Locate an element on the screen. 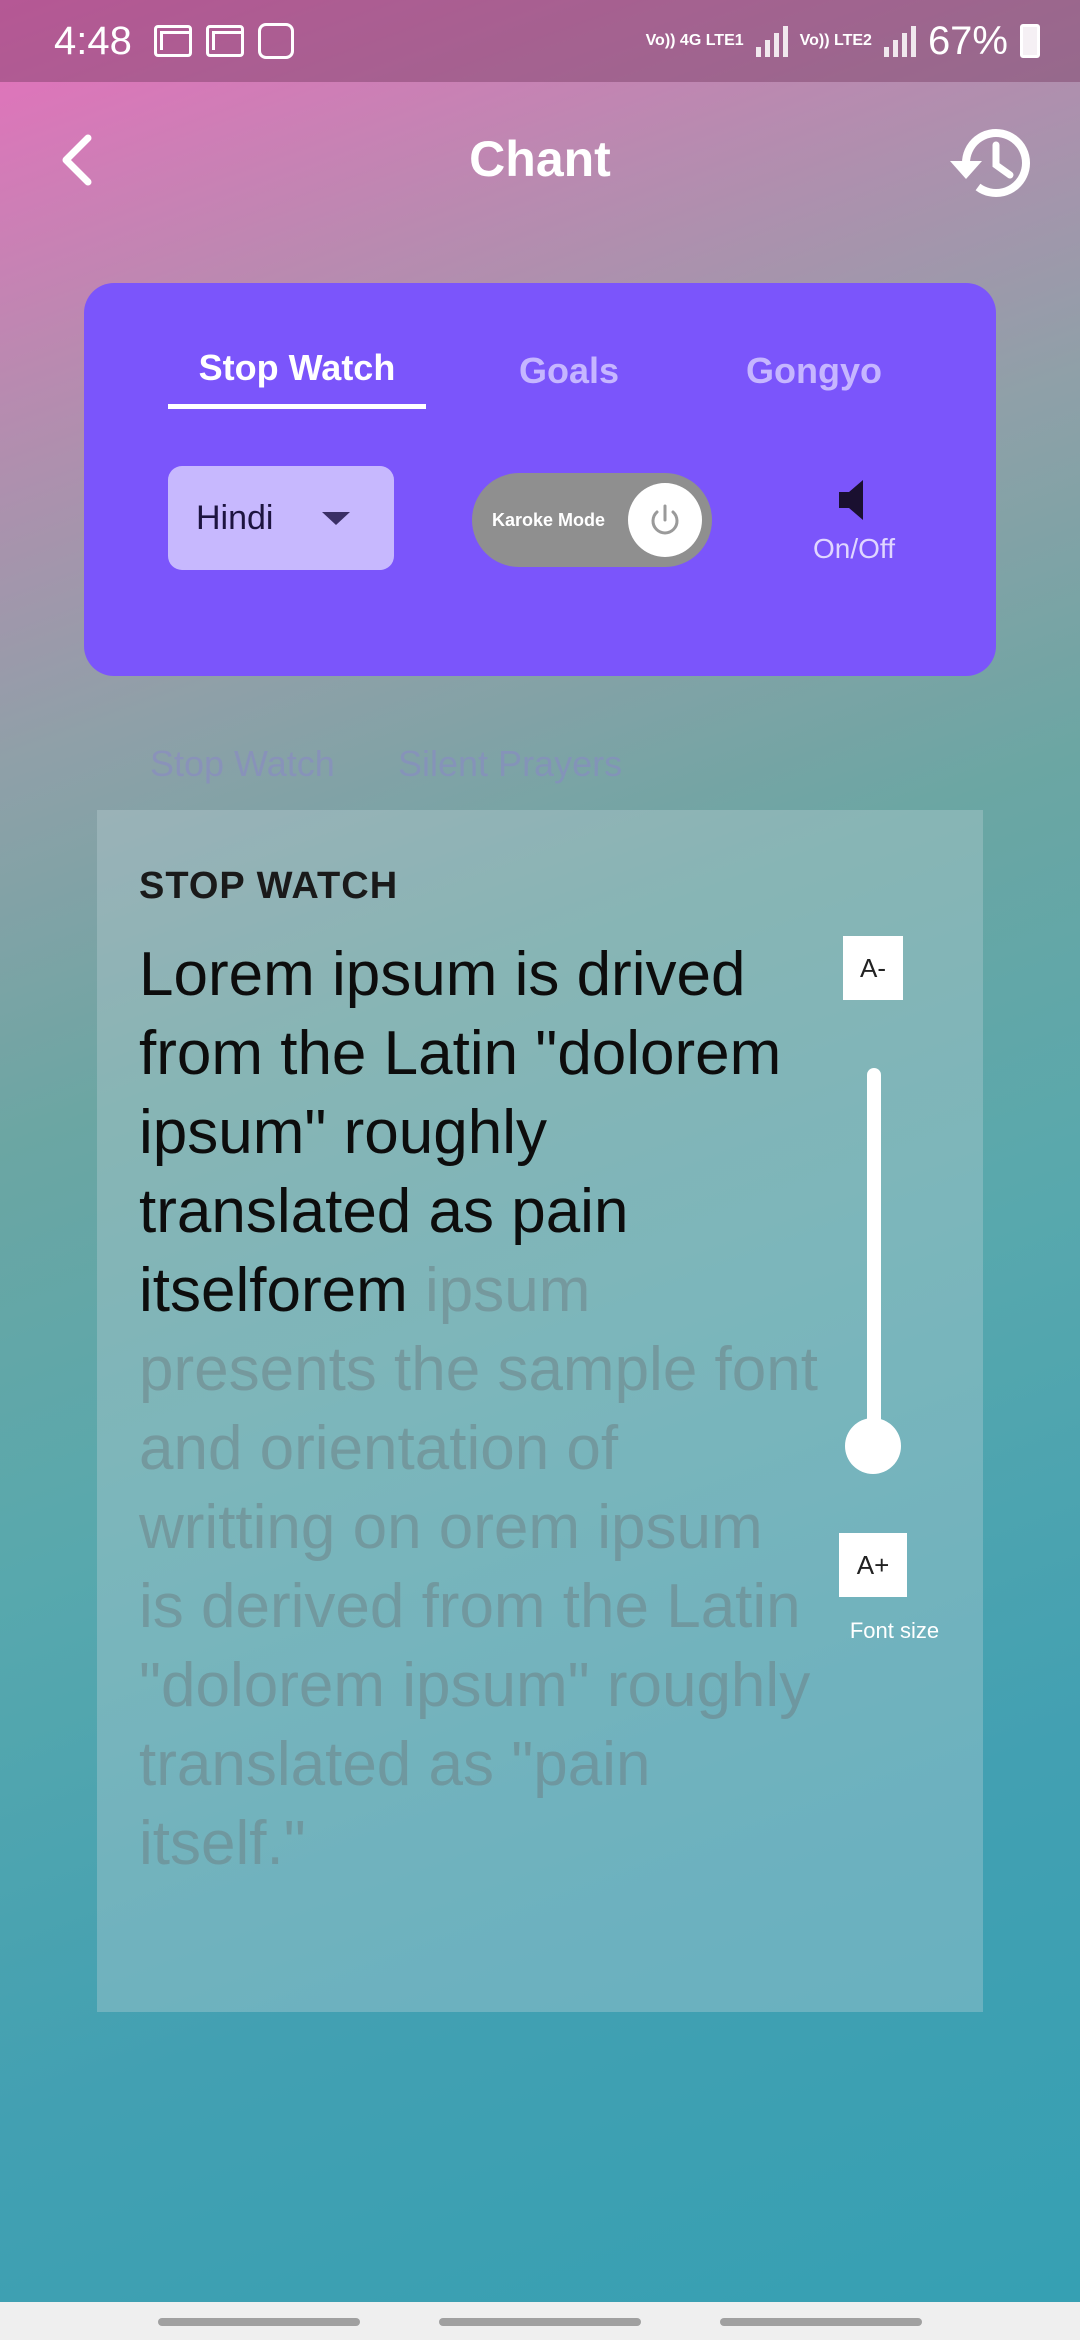  nav-home-button is located at coordinates (540, 2322).